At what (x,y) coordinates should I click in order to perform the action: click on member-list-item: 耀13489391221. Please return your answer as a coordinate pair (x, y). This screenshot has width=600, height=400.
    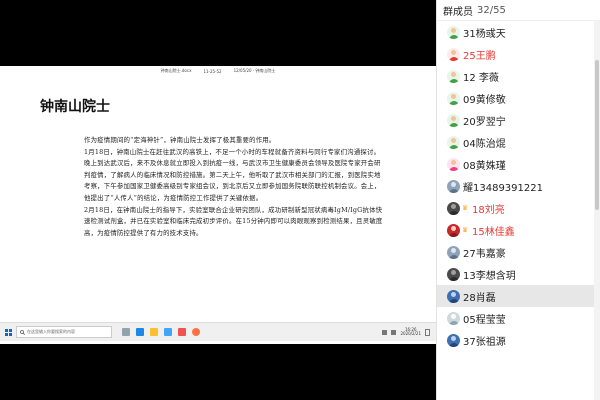
    Looking at the image, I should click on (518, 186).